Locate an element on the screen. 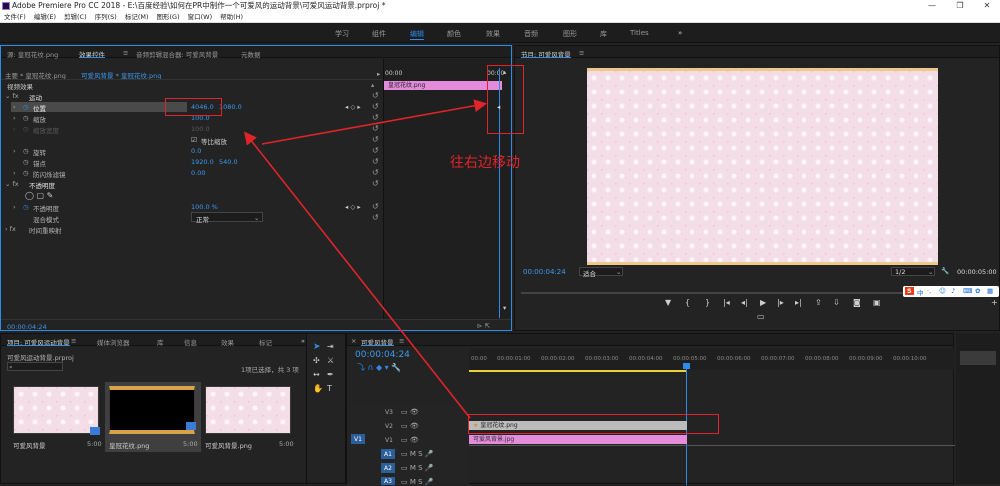 This screenshot has width=1000, height=486. annotation-text: 往右边移动 is located at coordinates (485, 163).